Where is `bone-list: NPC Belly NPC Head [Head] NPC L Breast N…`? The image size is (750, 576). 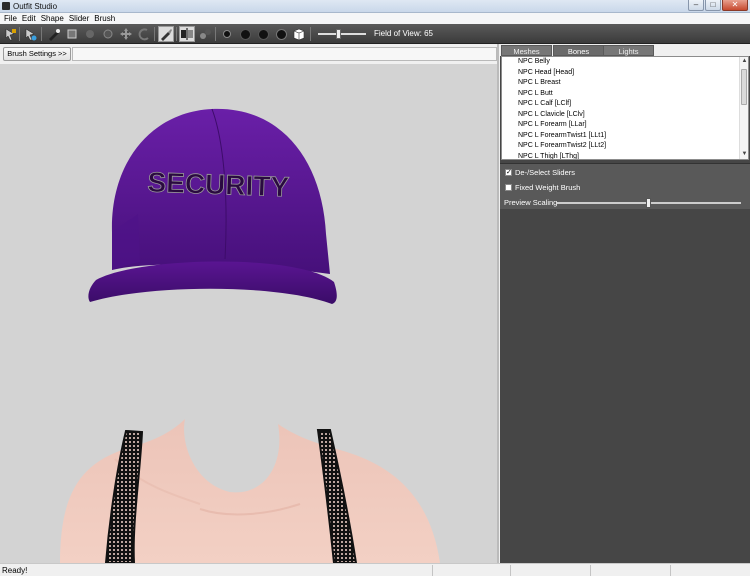
bone-list: NPC Belly NPC Head [Head] NPC L Breast N… is located at coordinates (625, 108).